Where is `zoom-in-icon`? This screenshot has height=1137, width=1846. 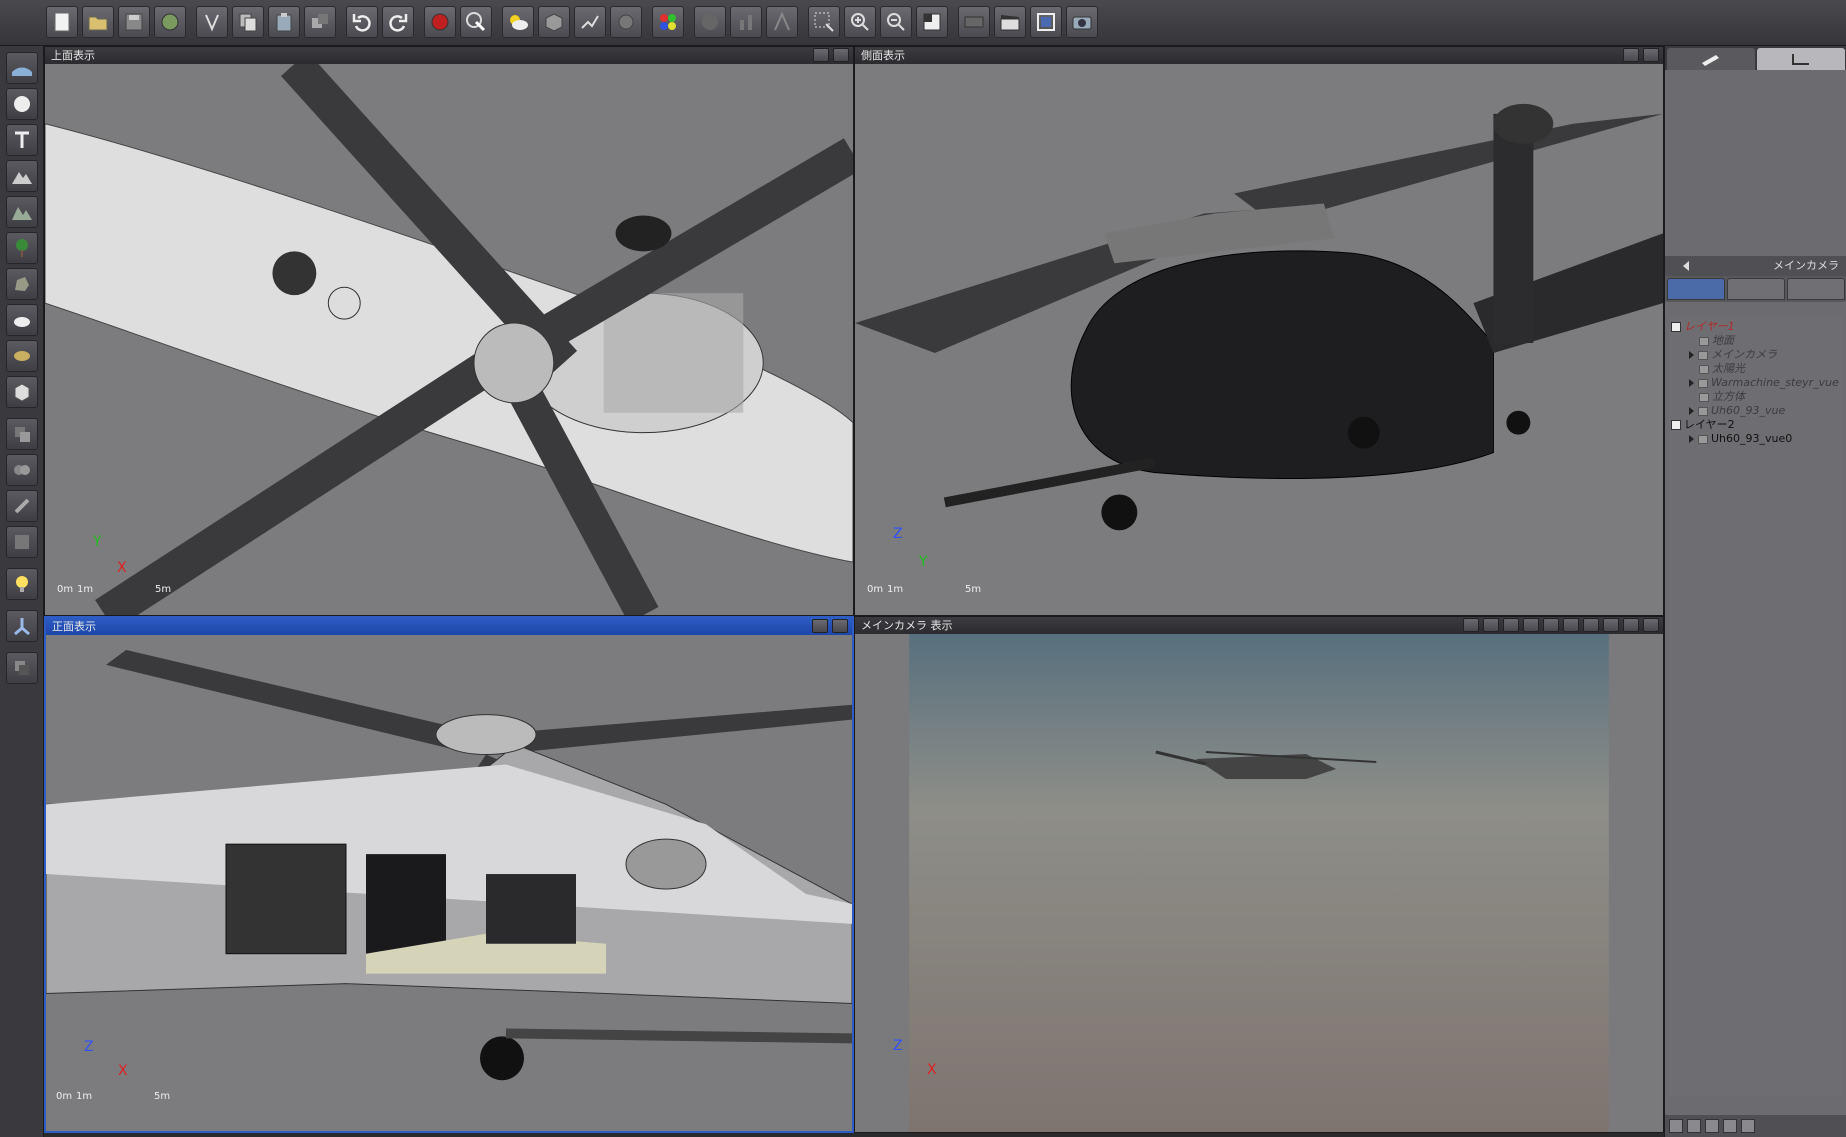
zoom-in-icon is located at coordinates (860, 22).